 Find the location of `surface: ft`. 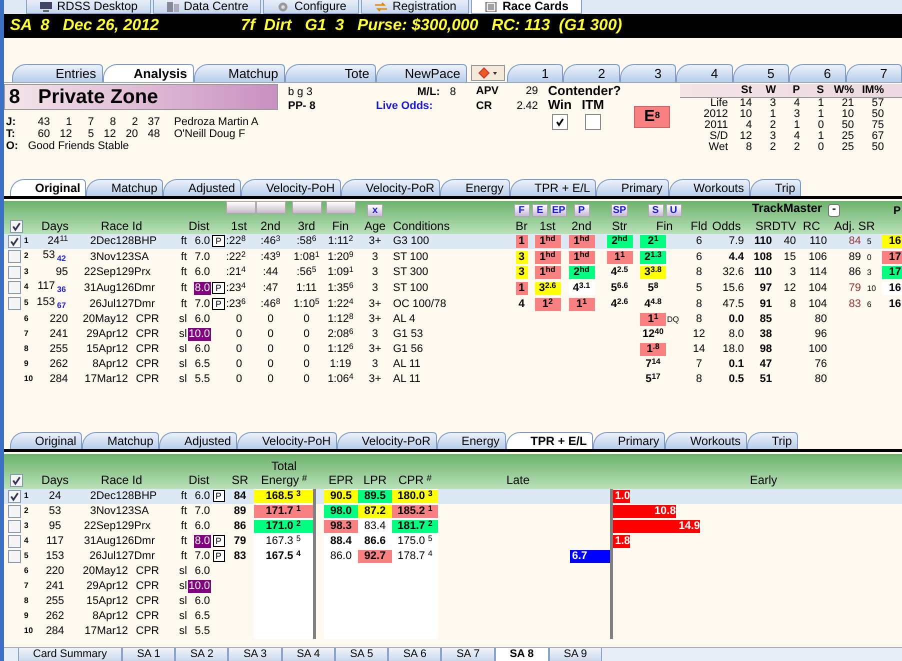

surface: ft is located at coordinates (177, 511).